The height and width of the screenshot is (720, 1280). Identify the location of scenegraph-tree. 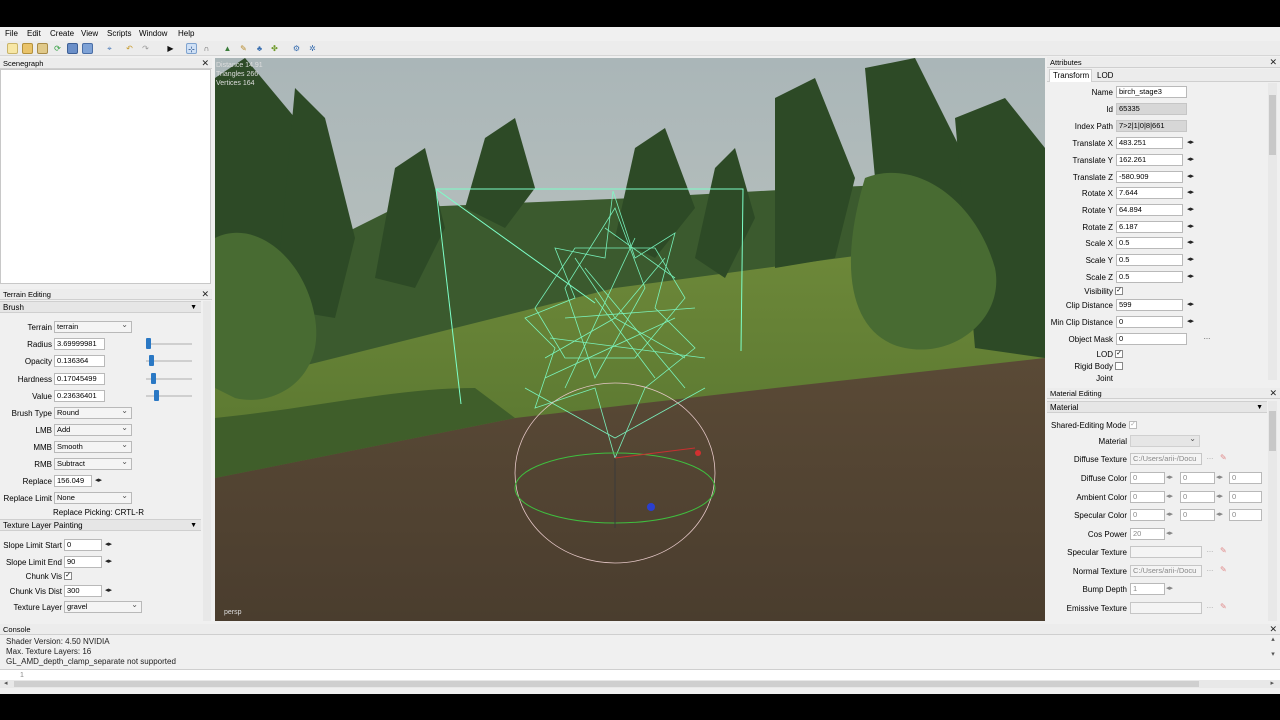
(105, 176).